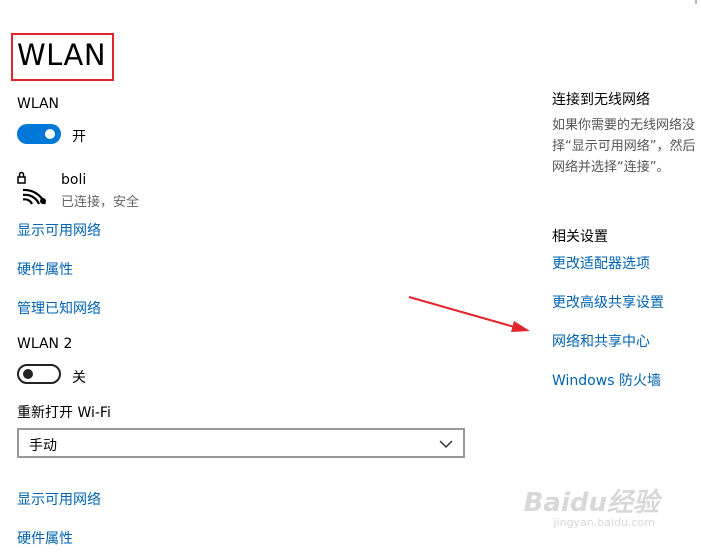  I want to click on manage-known-networks-link: 管理已知网络, so click(59, 308).